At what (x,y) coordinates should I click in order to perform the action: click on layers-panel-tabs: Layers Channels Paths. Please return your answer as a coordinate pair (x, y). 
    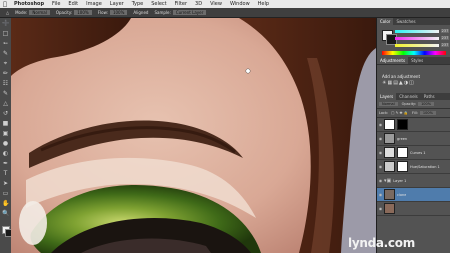
    Looking at the image, I should click on (413, 96).